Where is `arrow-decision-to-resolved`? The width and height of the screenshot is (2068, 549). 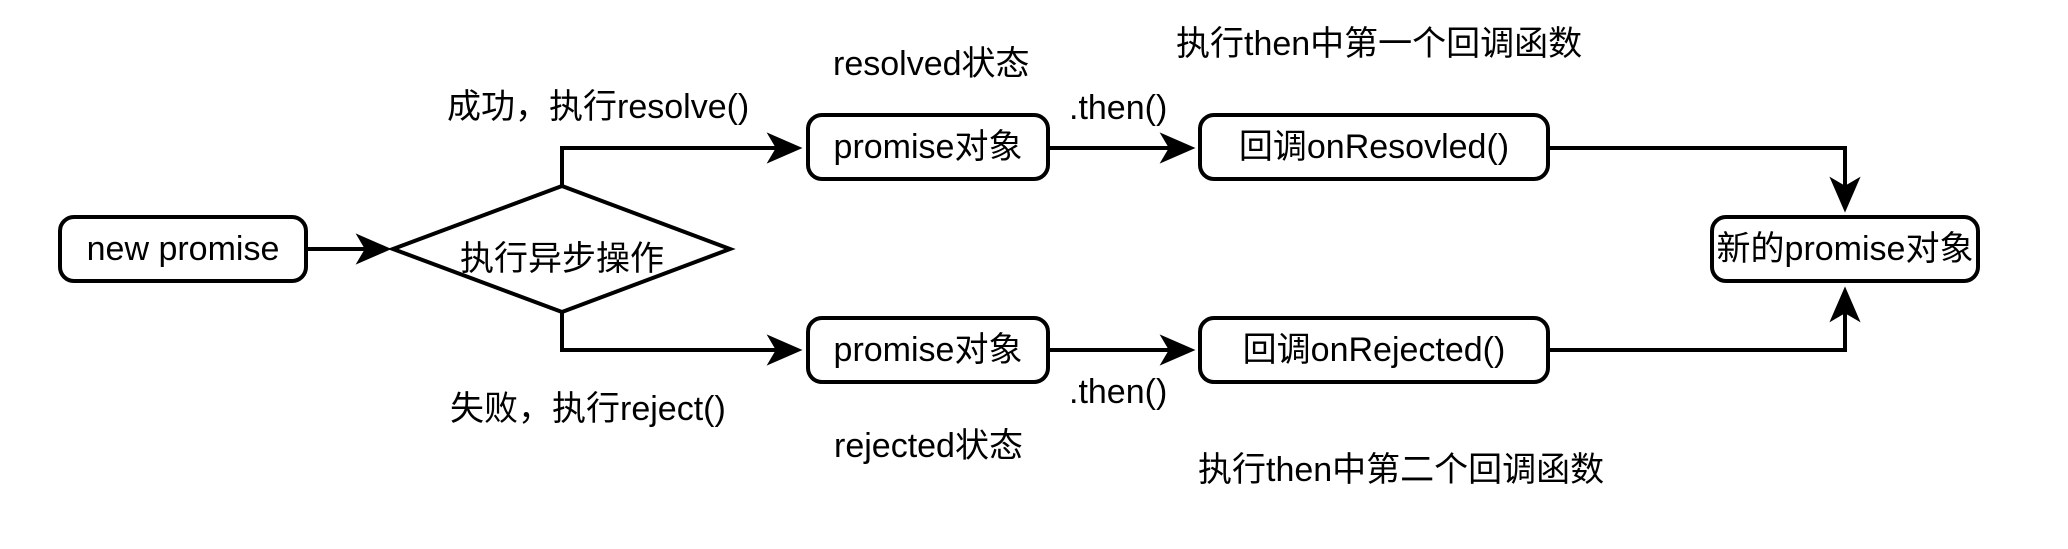
arrow-decision-to-resolved is located at coordinates (681, 159).